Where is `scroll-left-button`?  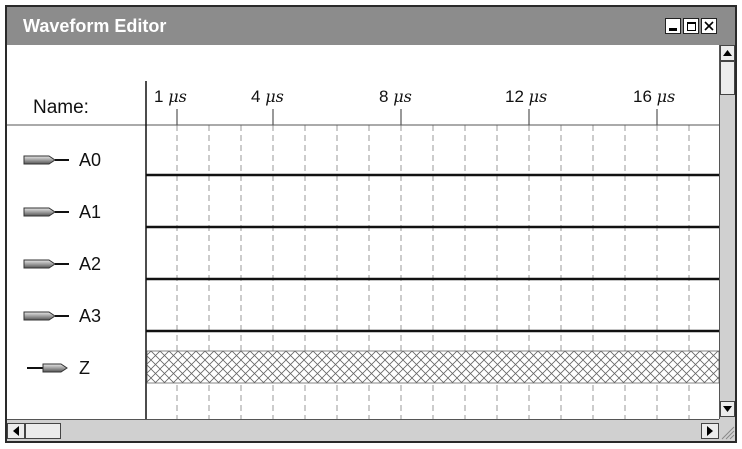
scroll-left-button is located at coordinates (16, 431).